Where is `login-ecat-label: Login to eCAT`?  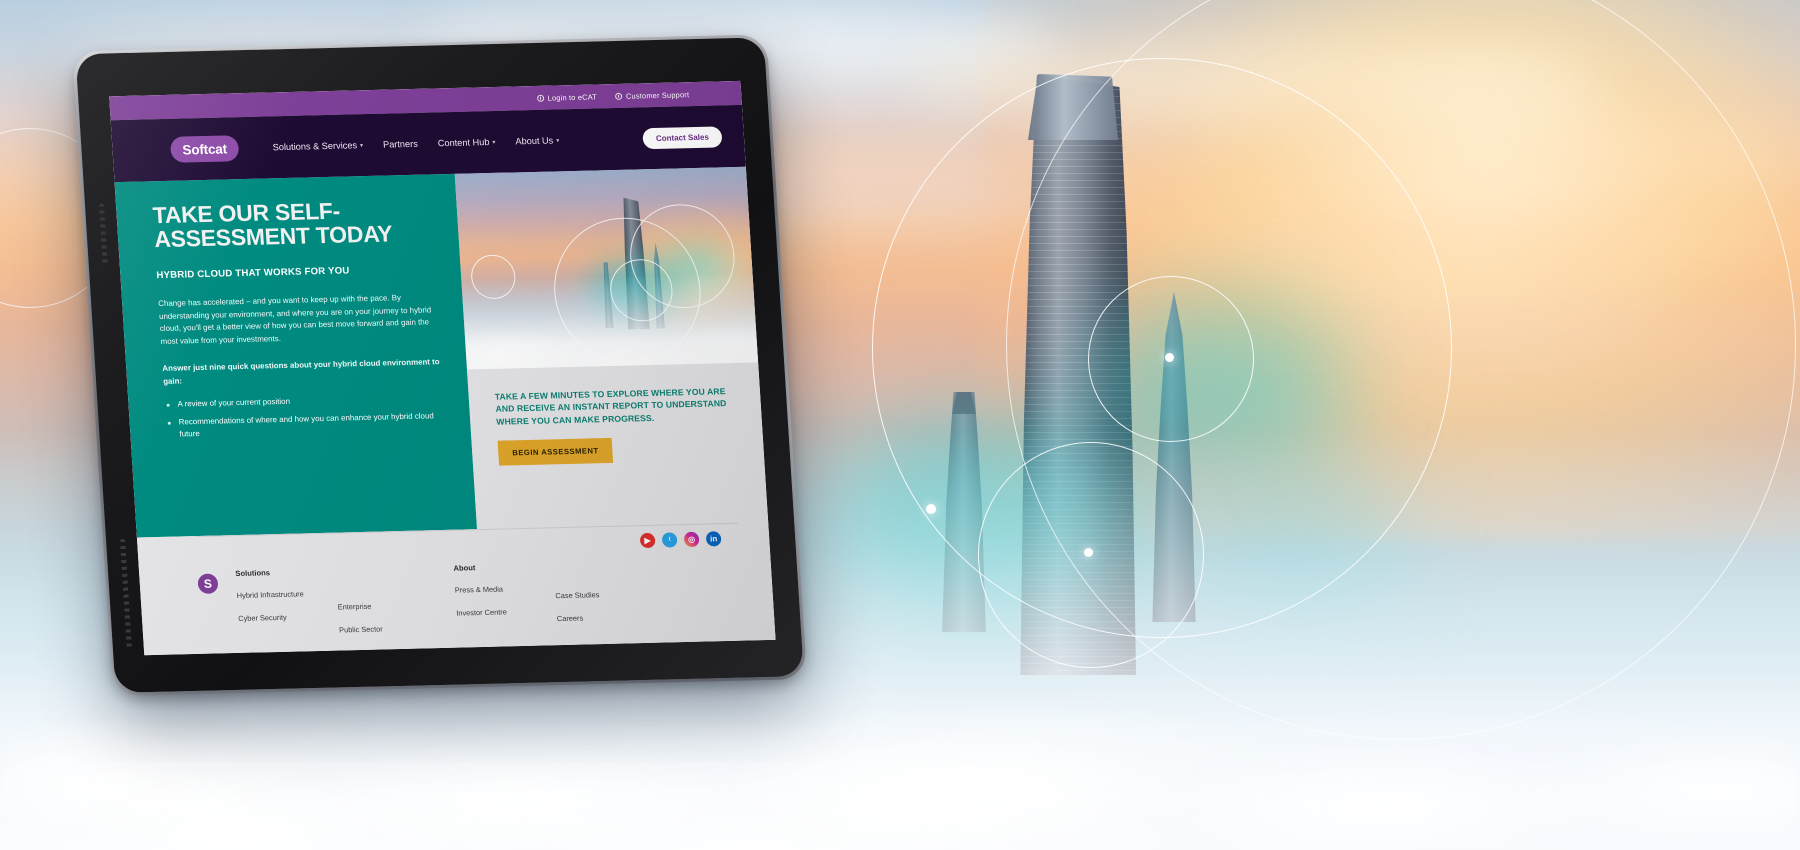
login-ecat-label: Login to eCAT is located at coordinates (572, 97).